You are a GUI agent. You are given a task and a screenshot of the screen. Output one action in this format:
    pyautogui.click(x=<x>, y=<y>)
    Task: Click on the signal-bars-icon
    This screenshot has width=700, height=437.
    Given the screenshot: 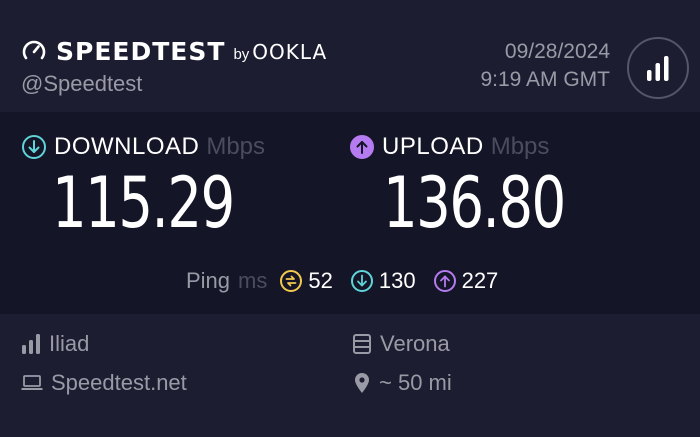 What is the action you would take?
    pyautogui.click(x=31, y=344)
    